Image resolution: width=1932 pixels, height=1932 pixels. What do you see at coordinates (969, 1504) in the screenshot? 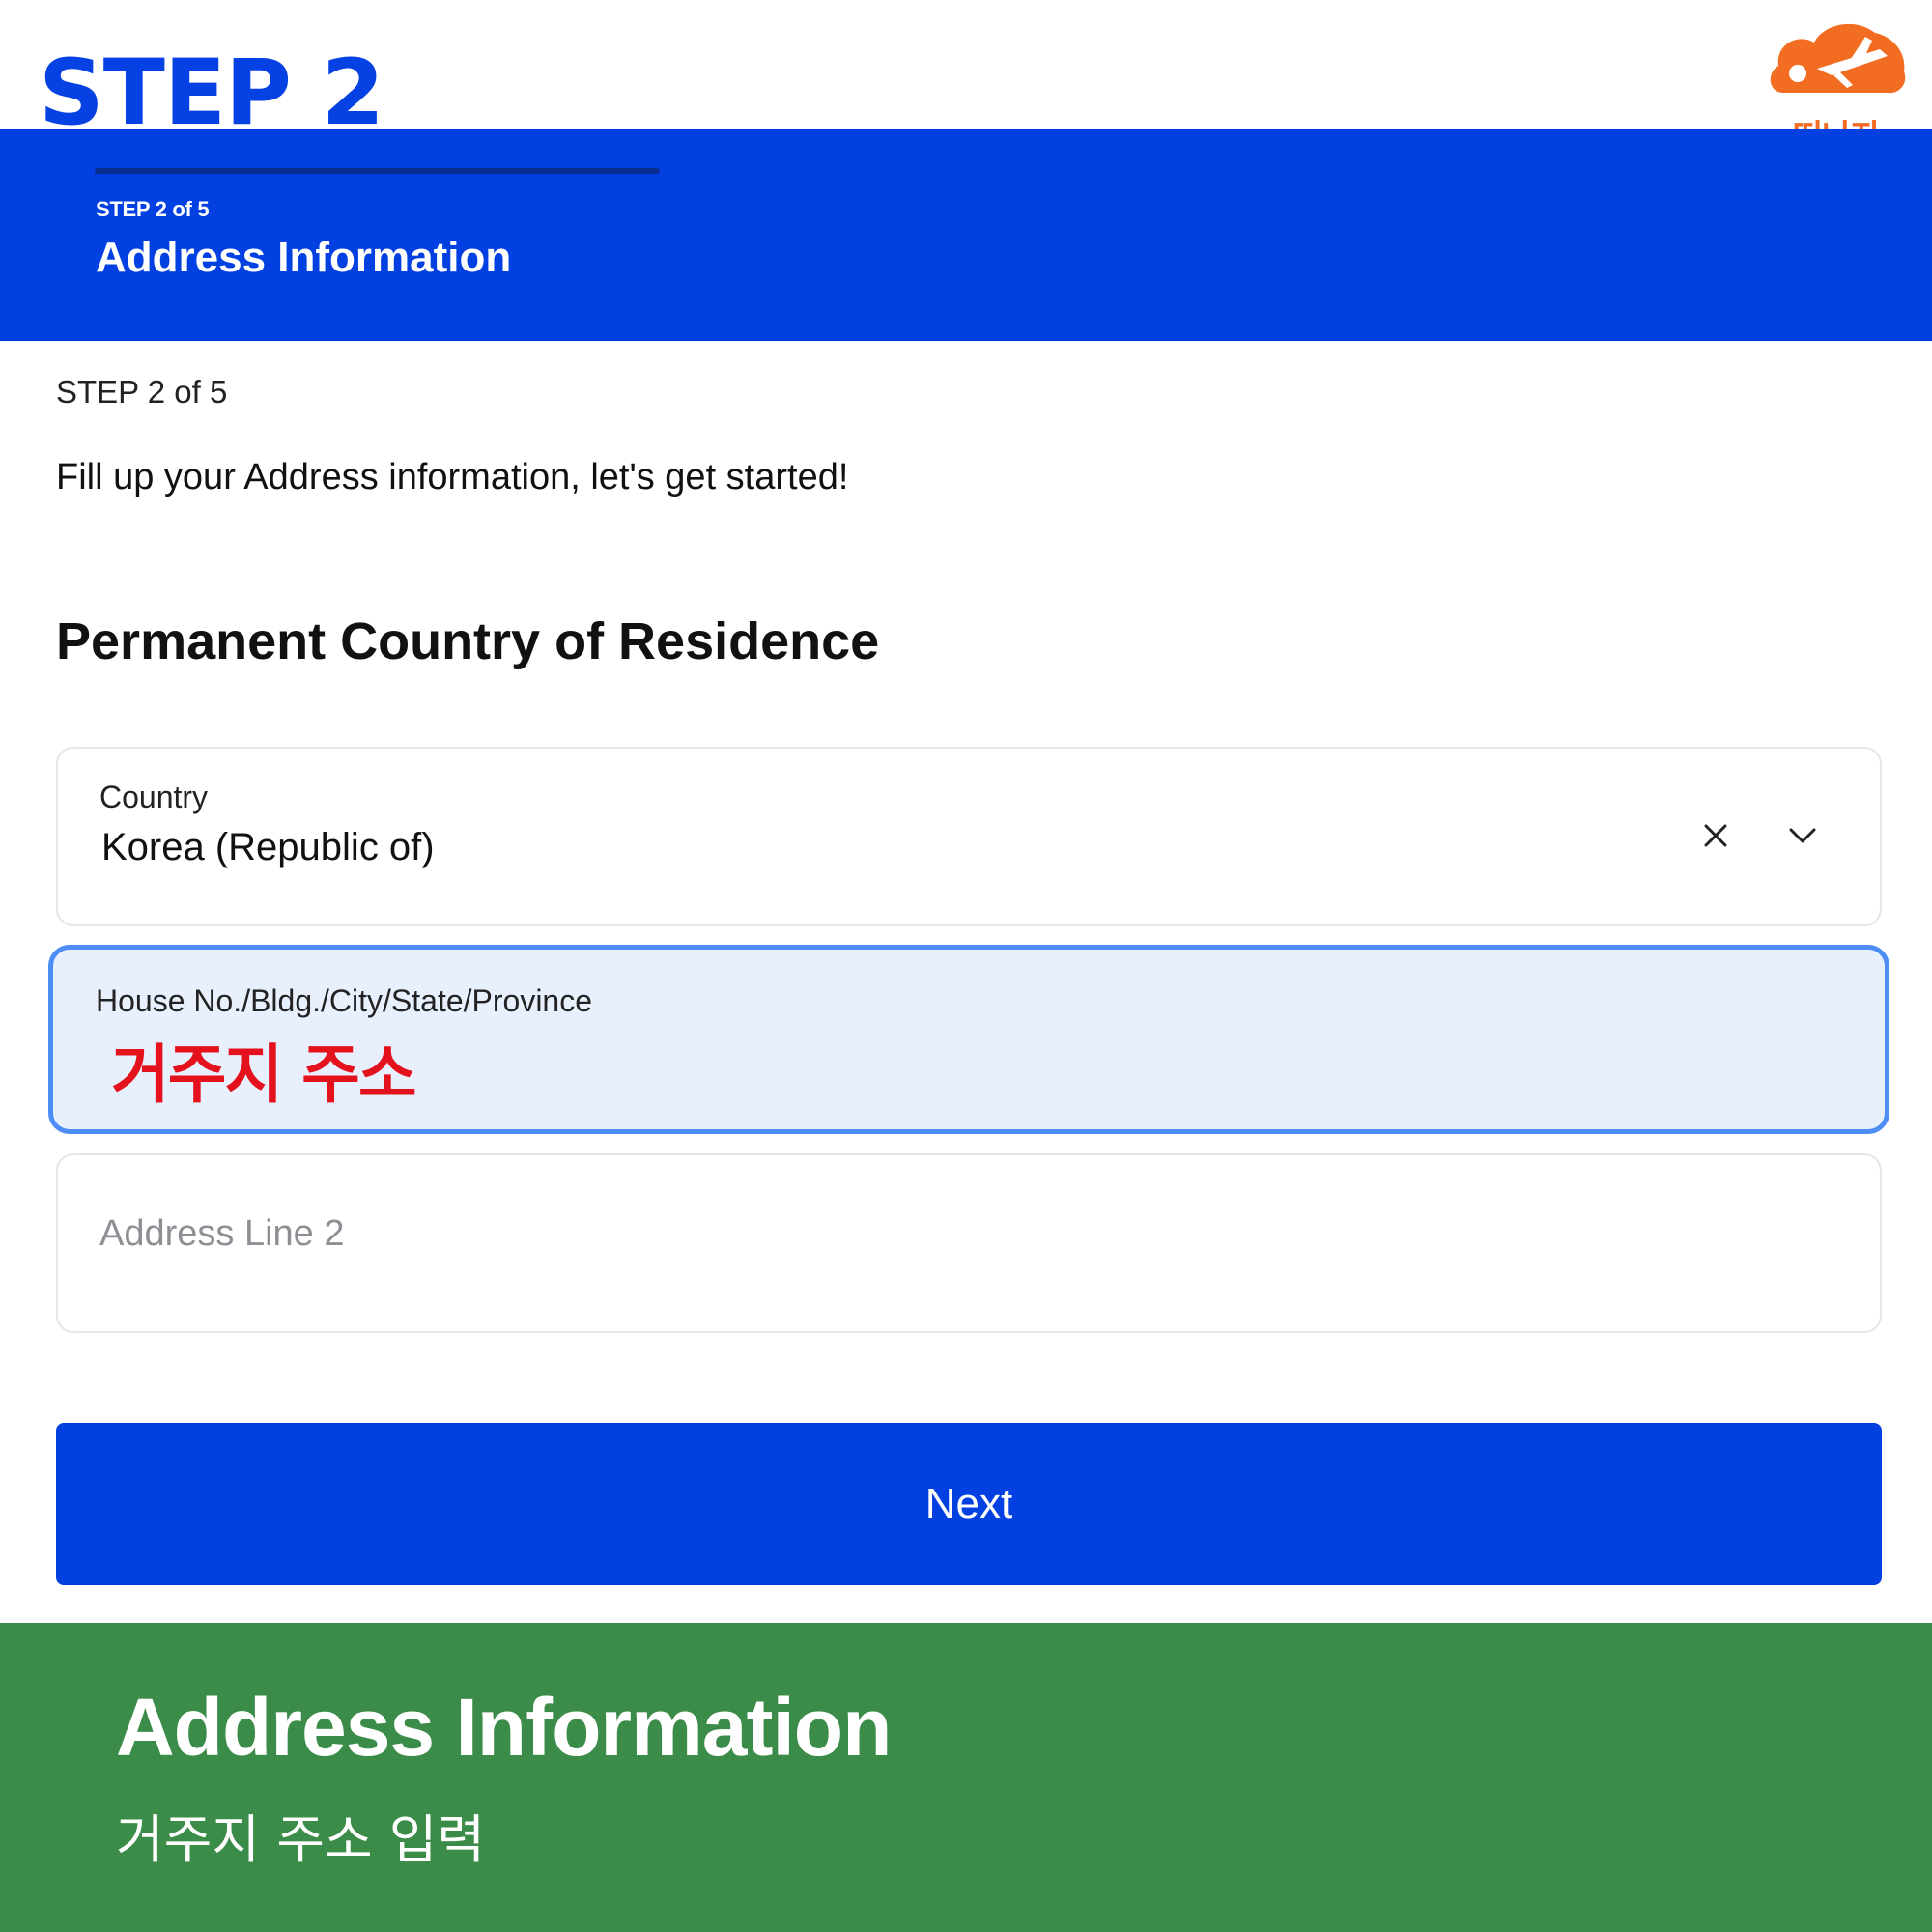
I see `next-button: Next` at bounding box center [969, 1504].